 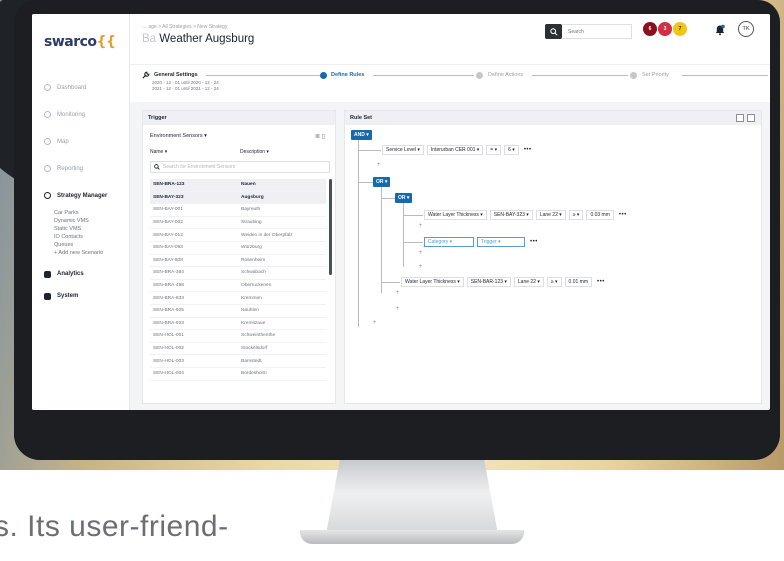 I want to click on value-input: 0.01 mm, so click(x=578, y=282).